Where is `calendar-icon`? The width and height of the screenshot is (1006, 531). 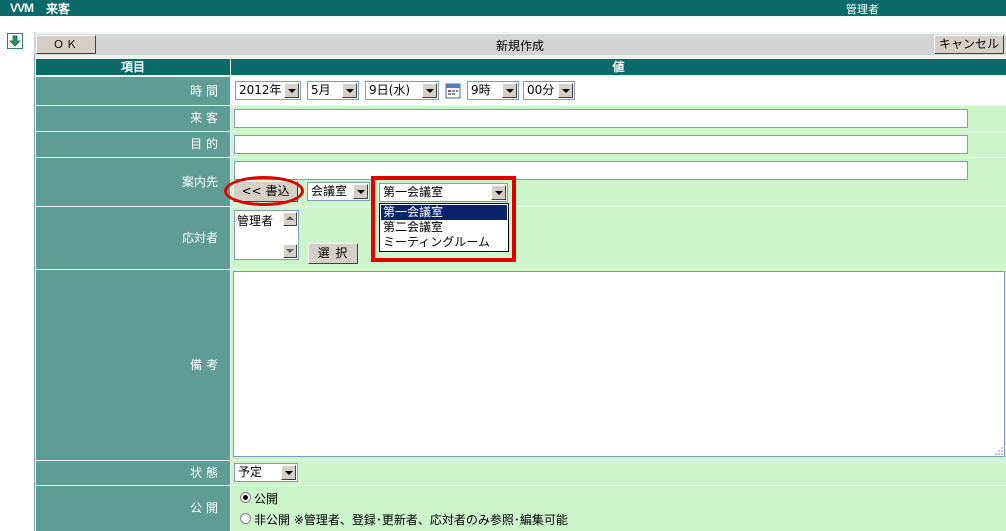 calendar-icon is located at coordinates (453, 90).